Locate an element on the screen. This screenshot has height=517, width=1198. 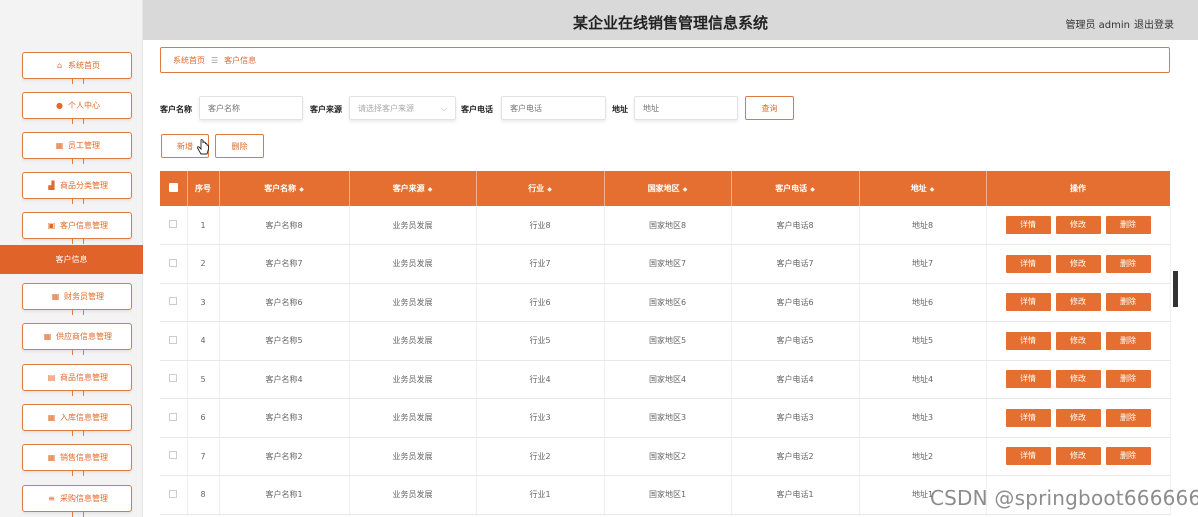
sidebar-item-label: 销售信息管理 is located at coordinates (84, 457).